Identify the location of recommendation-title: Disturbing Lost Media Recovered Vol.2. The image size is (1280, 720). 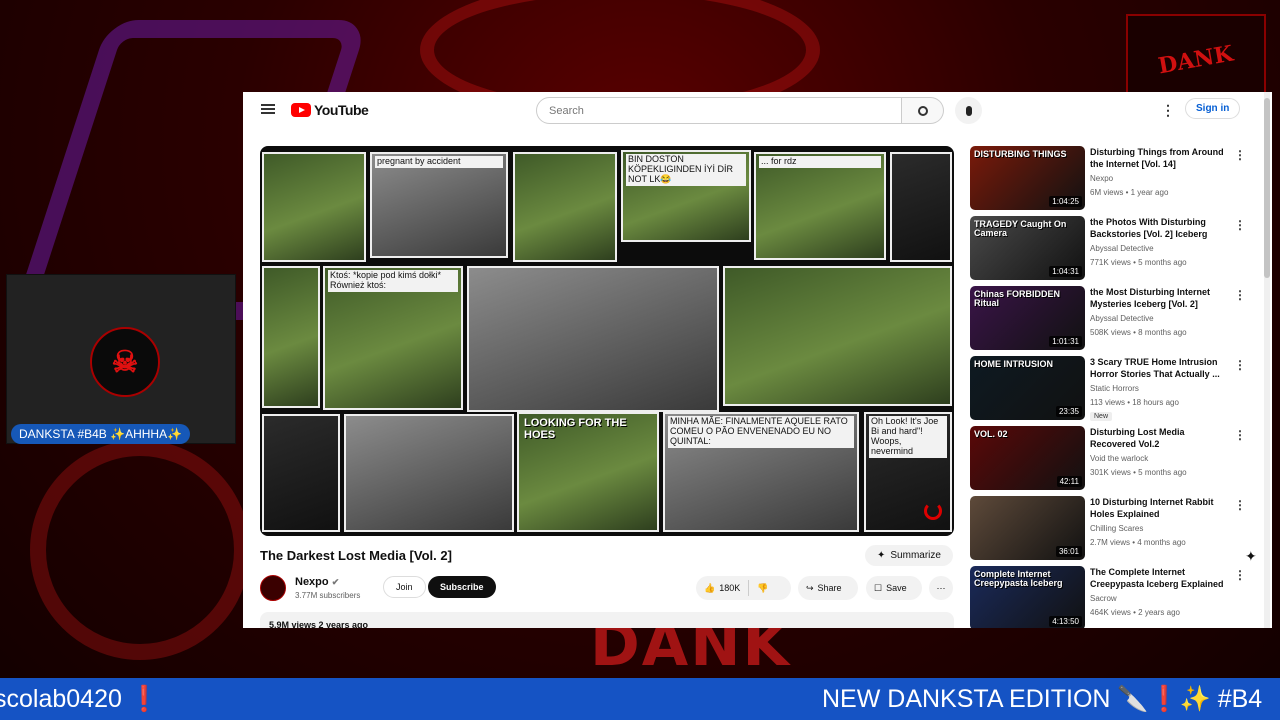
(1157, 438).